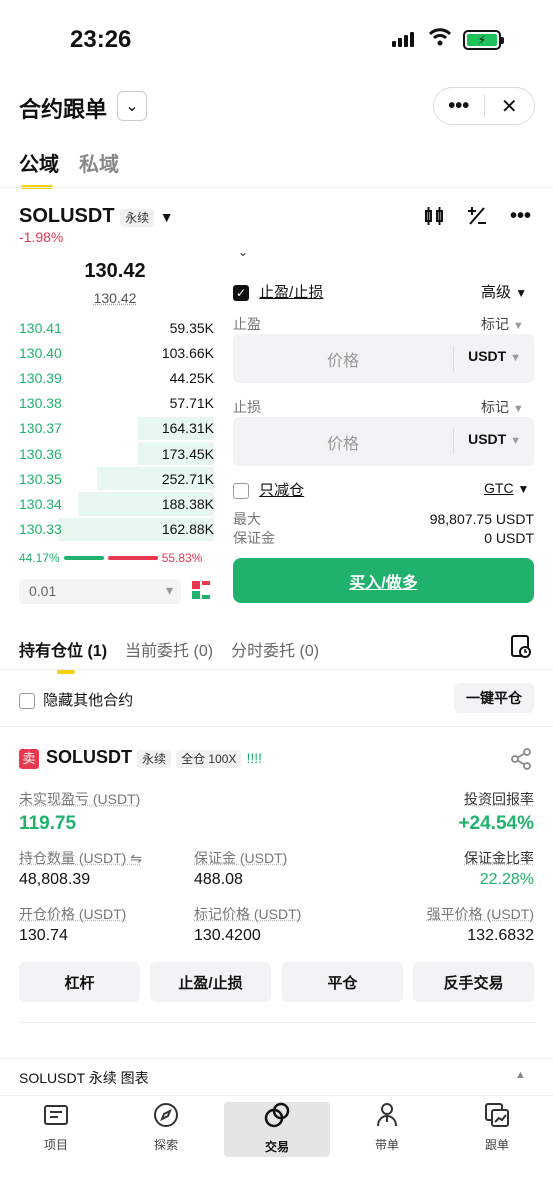 This screenshot has height=1200, width=553. I want to click on sell-percent: 55.83%, so click(182, 558).